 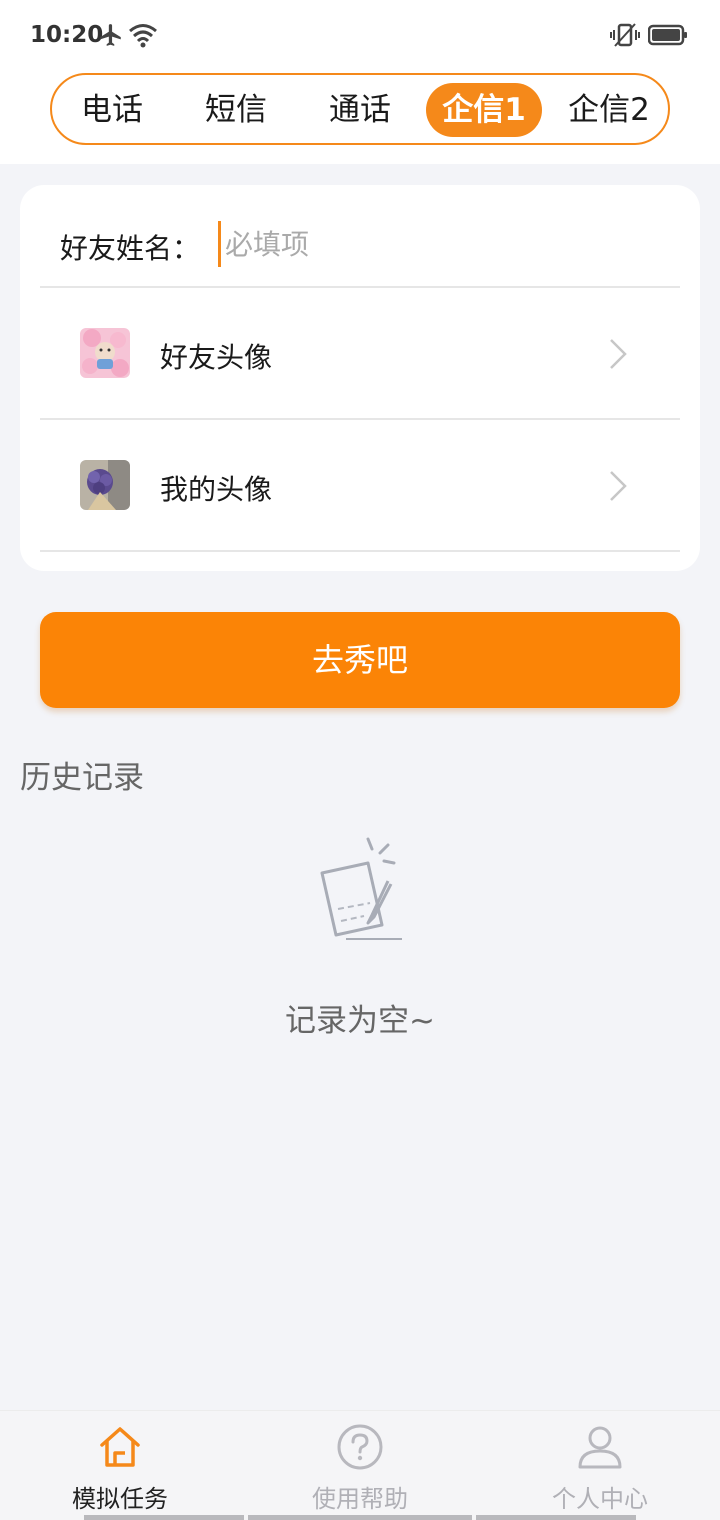 What do you see at coordinates (360, 660) in the screenshot?
I see `go-show-button: 去秀吧` at bounding box center [360, 660].